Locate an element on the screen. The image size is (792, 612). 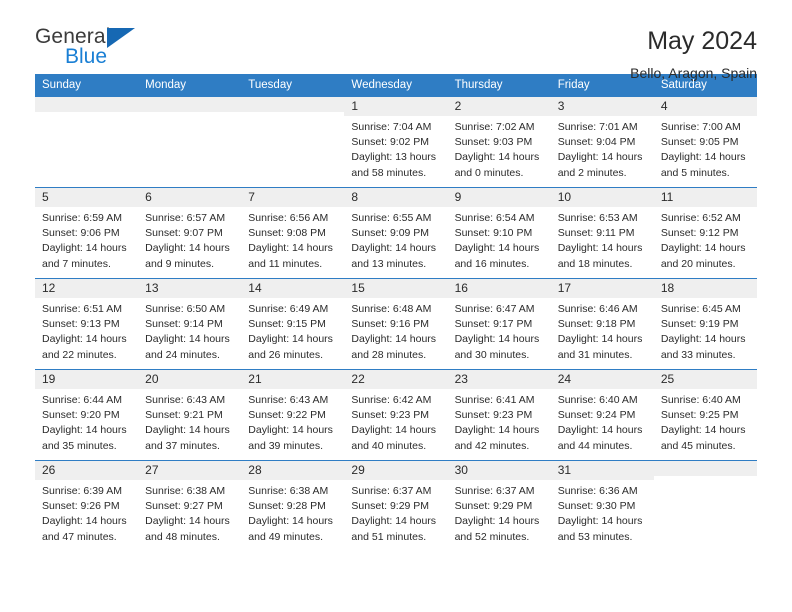
day-number: 15 is located at coordinates (396, 288).